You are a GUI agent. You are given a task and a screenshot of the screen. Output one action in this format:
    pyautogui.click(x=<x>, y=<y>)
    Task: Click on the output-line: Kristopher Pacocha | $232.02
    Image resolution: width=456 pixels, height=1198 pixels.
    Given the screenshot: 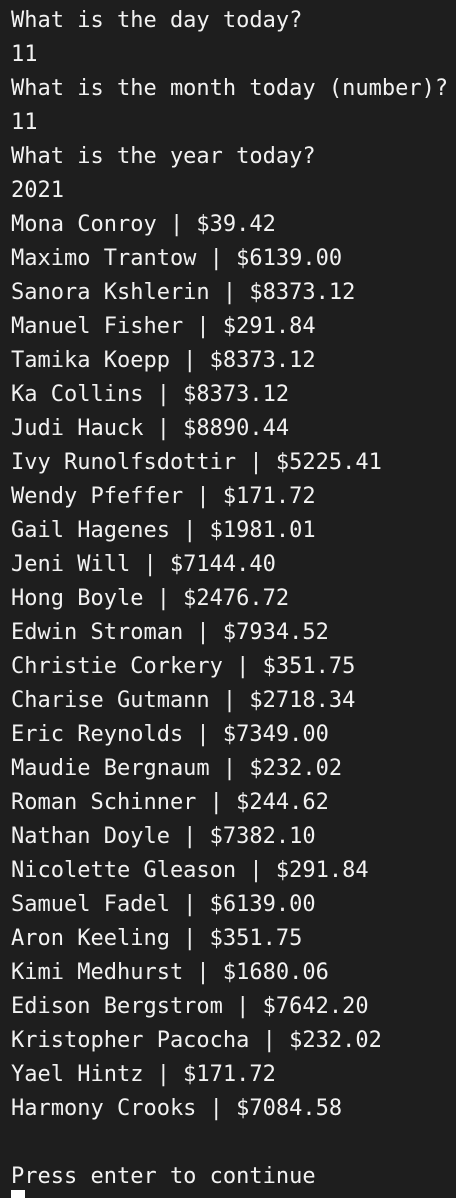 What is the action you would take?
    pyautogui.click(x=196, y=1040)
    